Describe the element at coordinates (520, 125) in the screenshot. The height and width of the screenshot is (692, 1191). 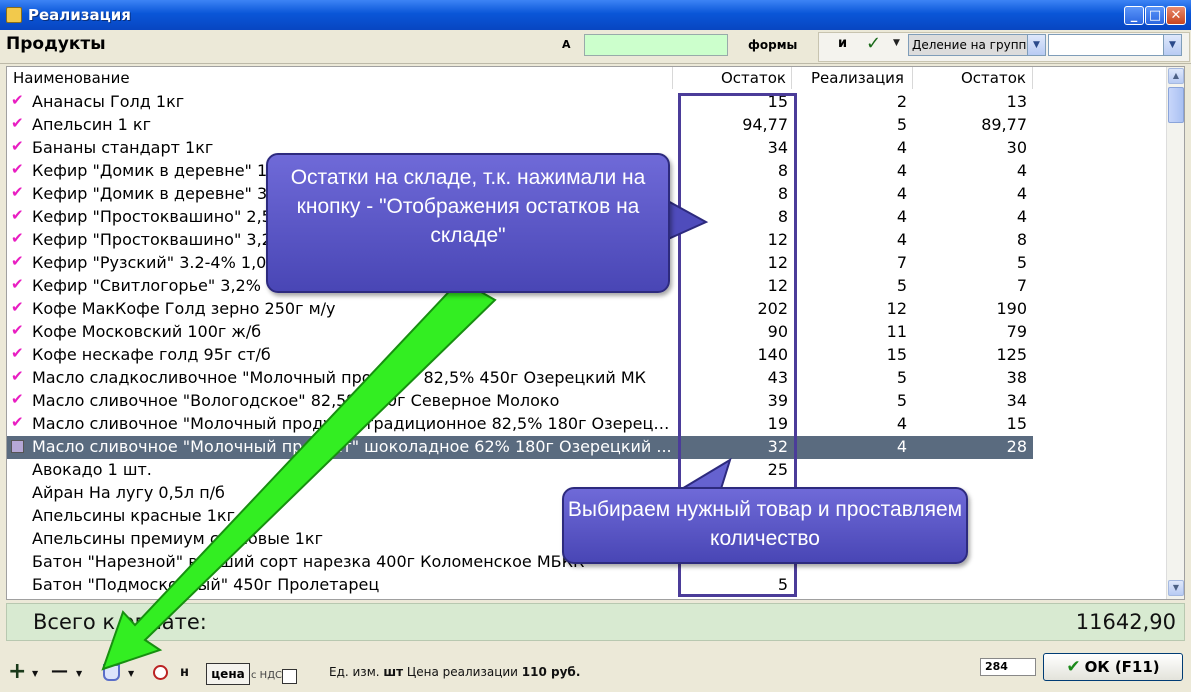
I see `table-row: ✔ Апельсин 1 кг 94,77 5 89,77` at that location.